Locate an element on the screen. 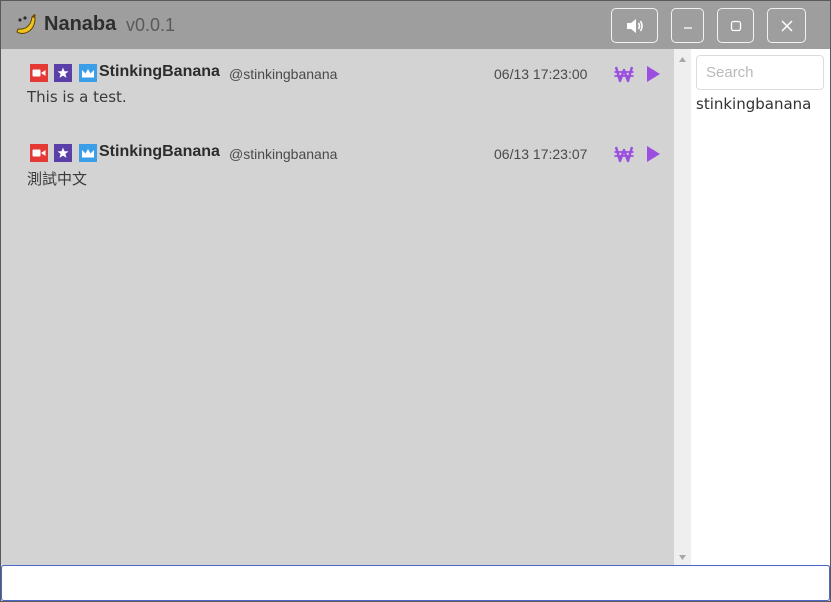  scroll-down-arrow-icon is located at coordinates (682, 558).